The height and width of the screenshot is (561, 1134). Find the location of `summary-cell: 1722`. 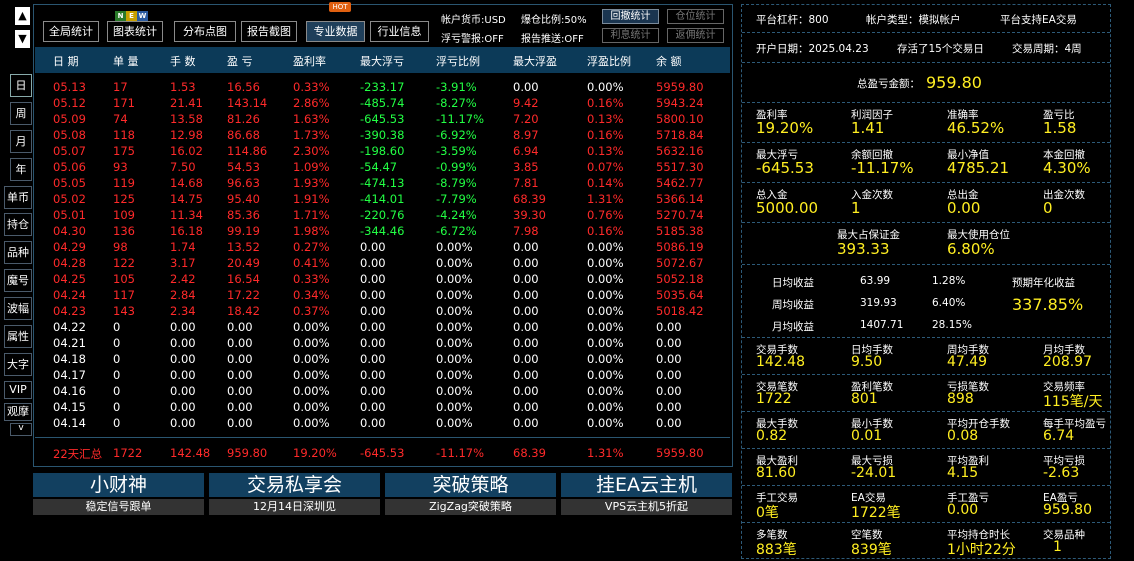

summary-cell: 1722 is located at coordinates (128, 453).